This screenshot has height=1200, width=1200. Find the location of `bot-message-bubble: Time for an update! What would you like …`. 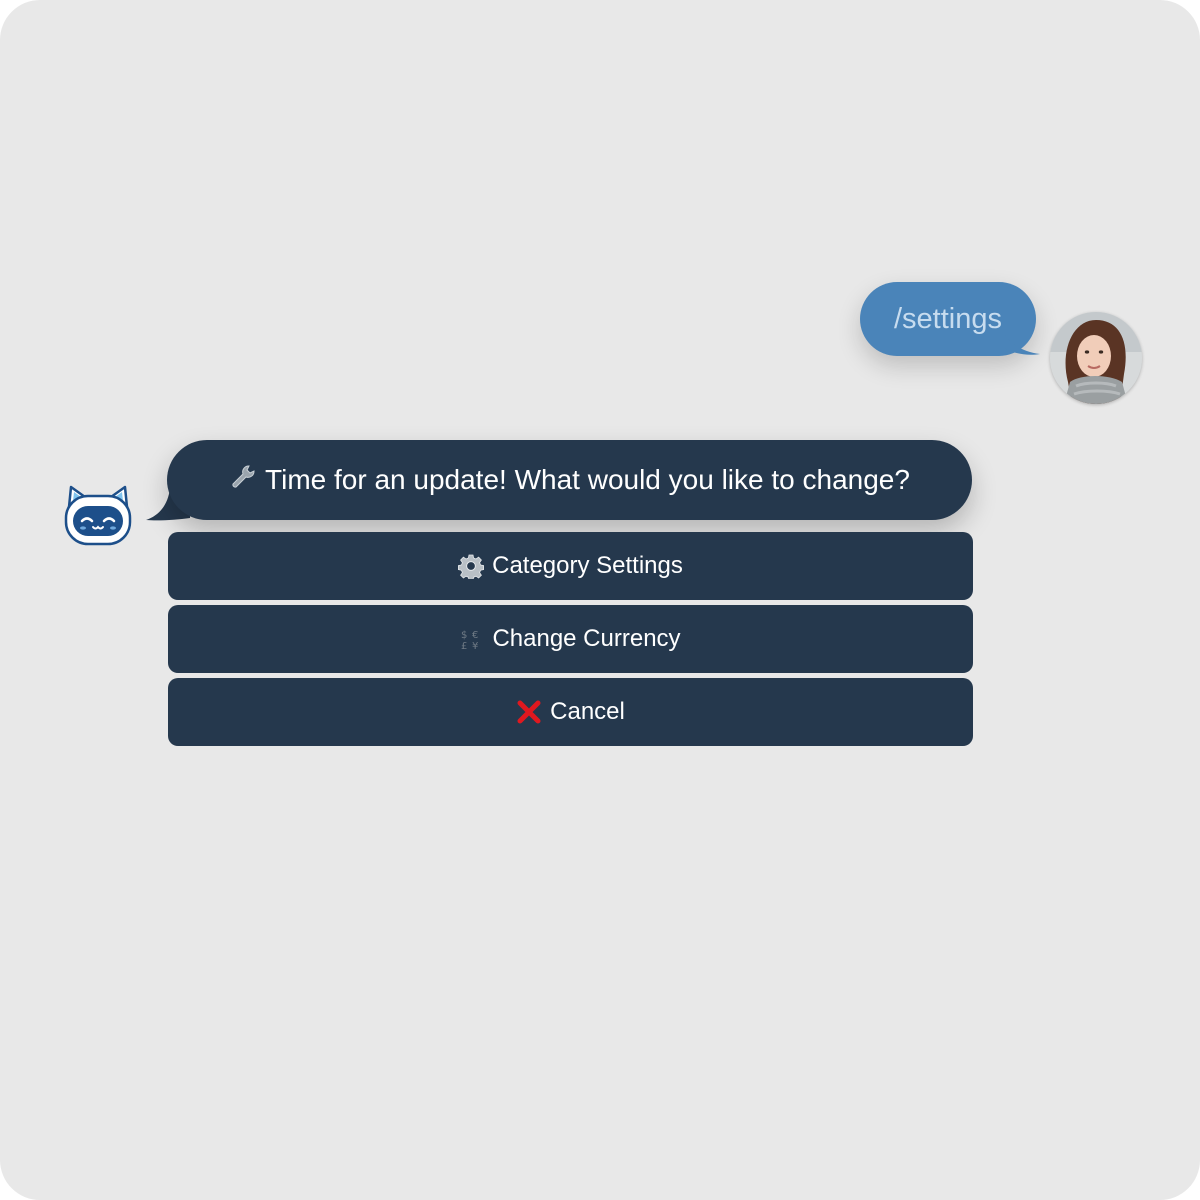

bot-message-bubble: Time for an update! What would you like … is located at coordinates (569, 480).